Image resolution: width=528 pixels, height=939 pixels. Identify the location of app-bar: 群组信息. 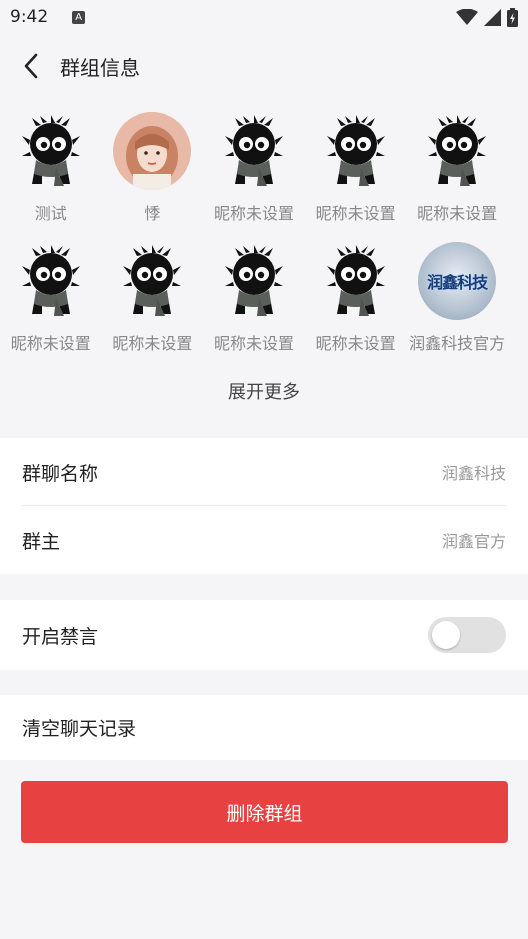
(264, 66).